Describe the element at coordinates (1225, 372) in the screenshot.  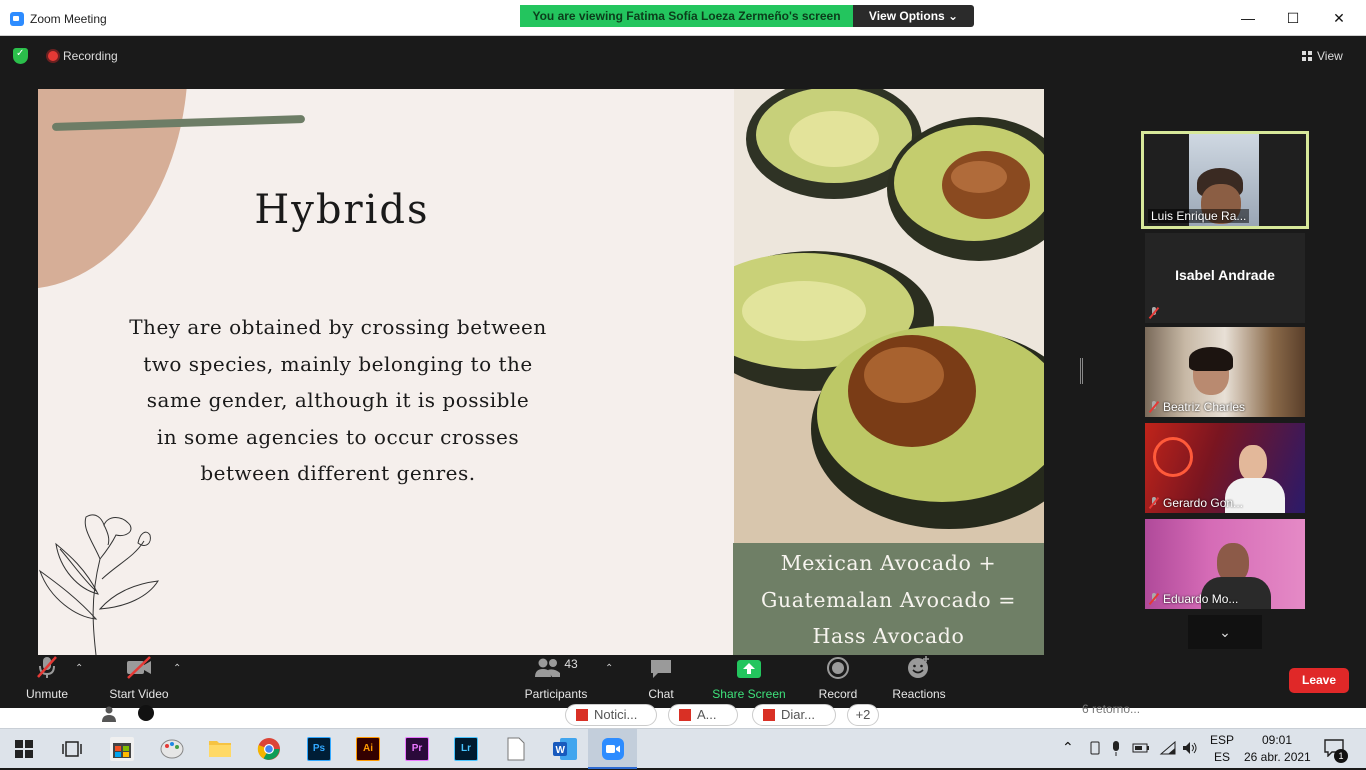
I see `participant-tile: Beatriz Charles` at that location.